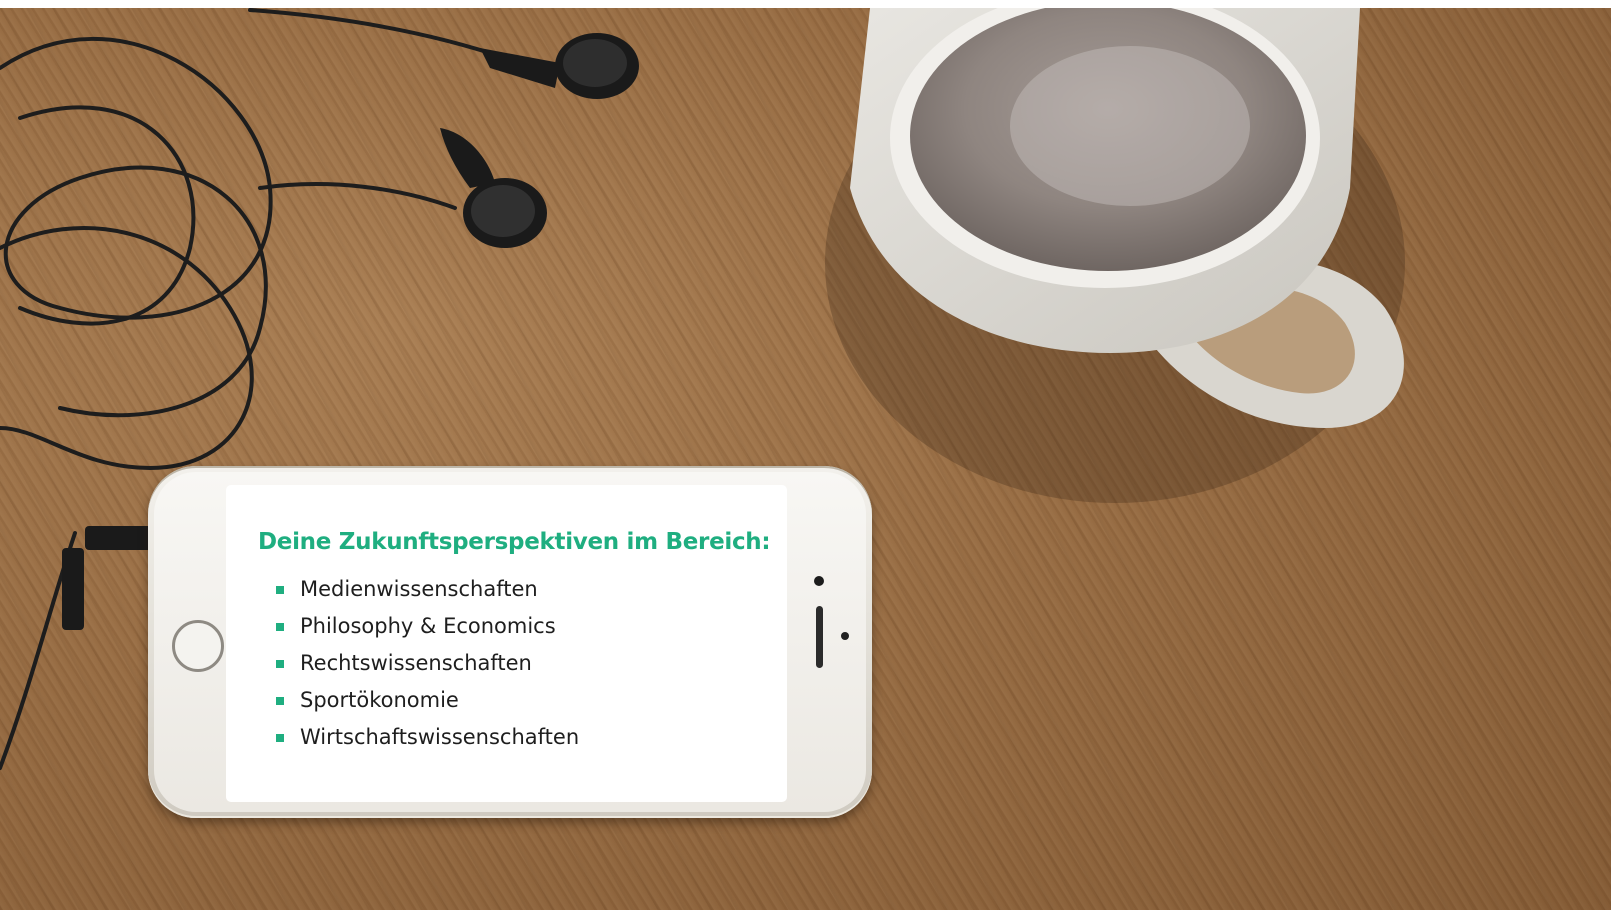  Describe the element at coordinates (559, 66) in the screenshot. I see `earbud-left` at that location.